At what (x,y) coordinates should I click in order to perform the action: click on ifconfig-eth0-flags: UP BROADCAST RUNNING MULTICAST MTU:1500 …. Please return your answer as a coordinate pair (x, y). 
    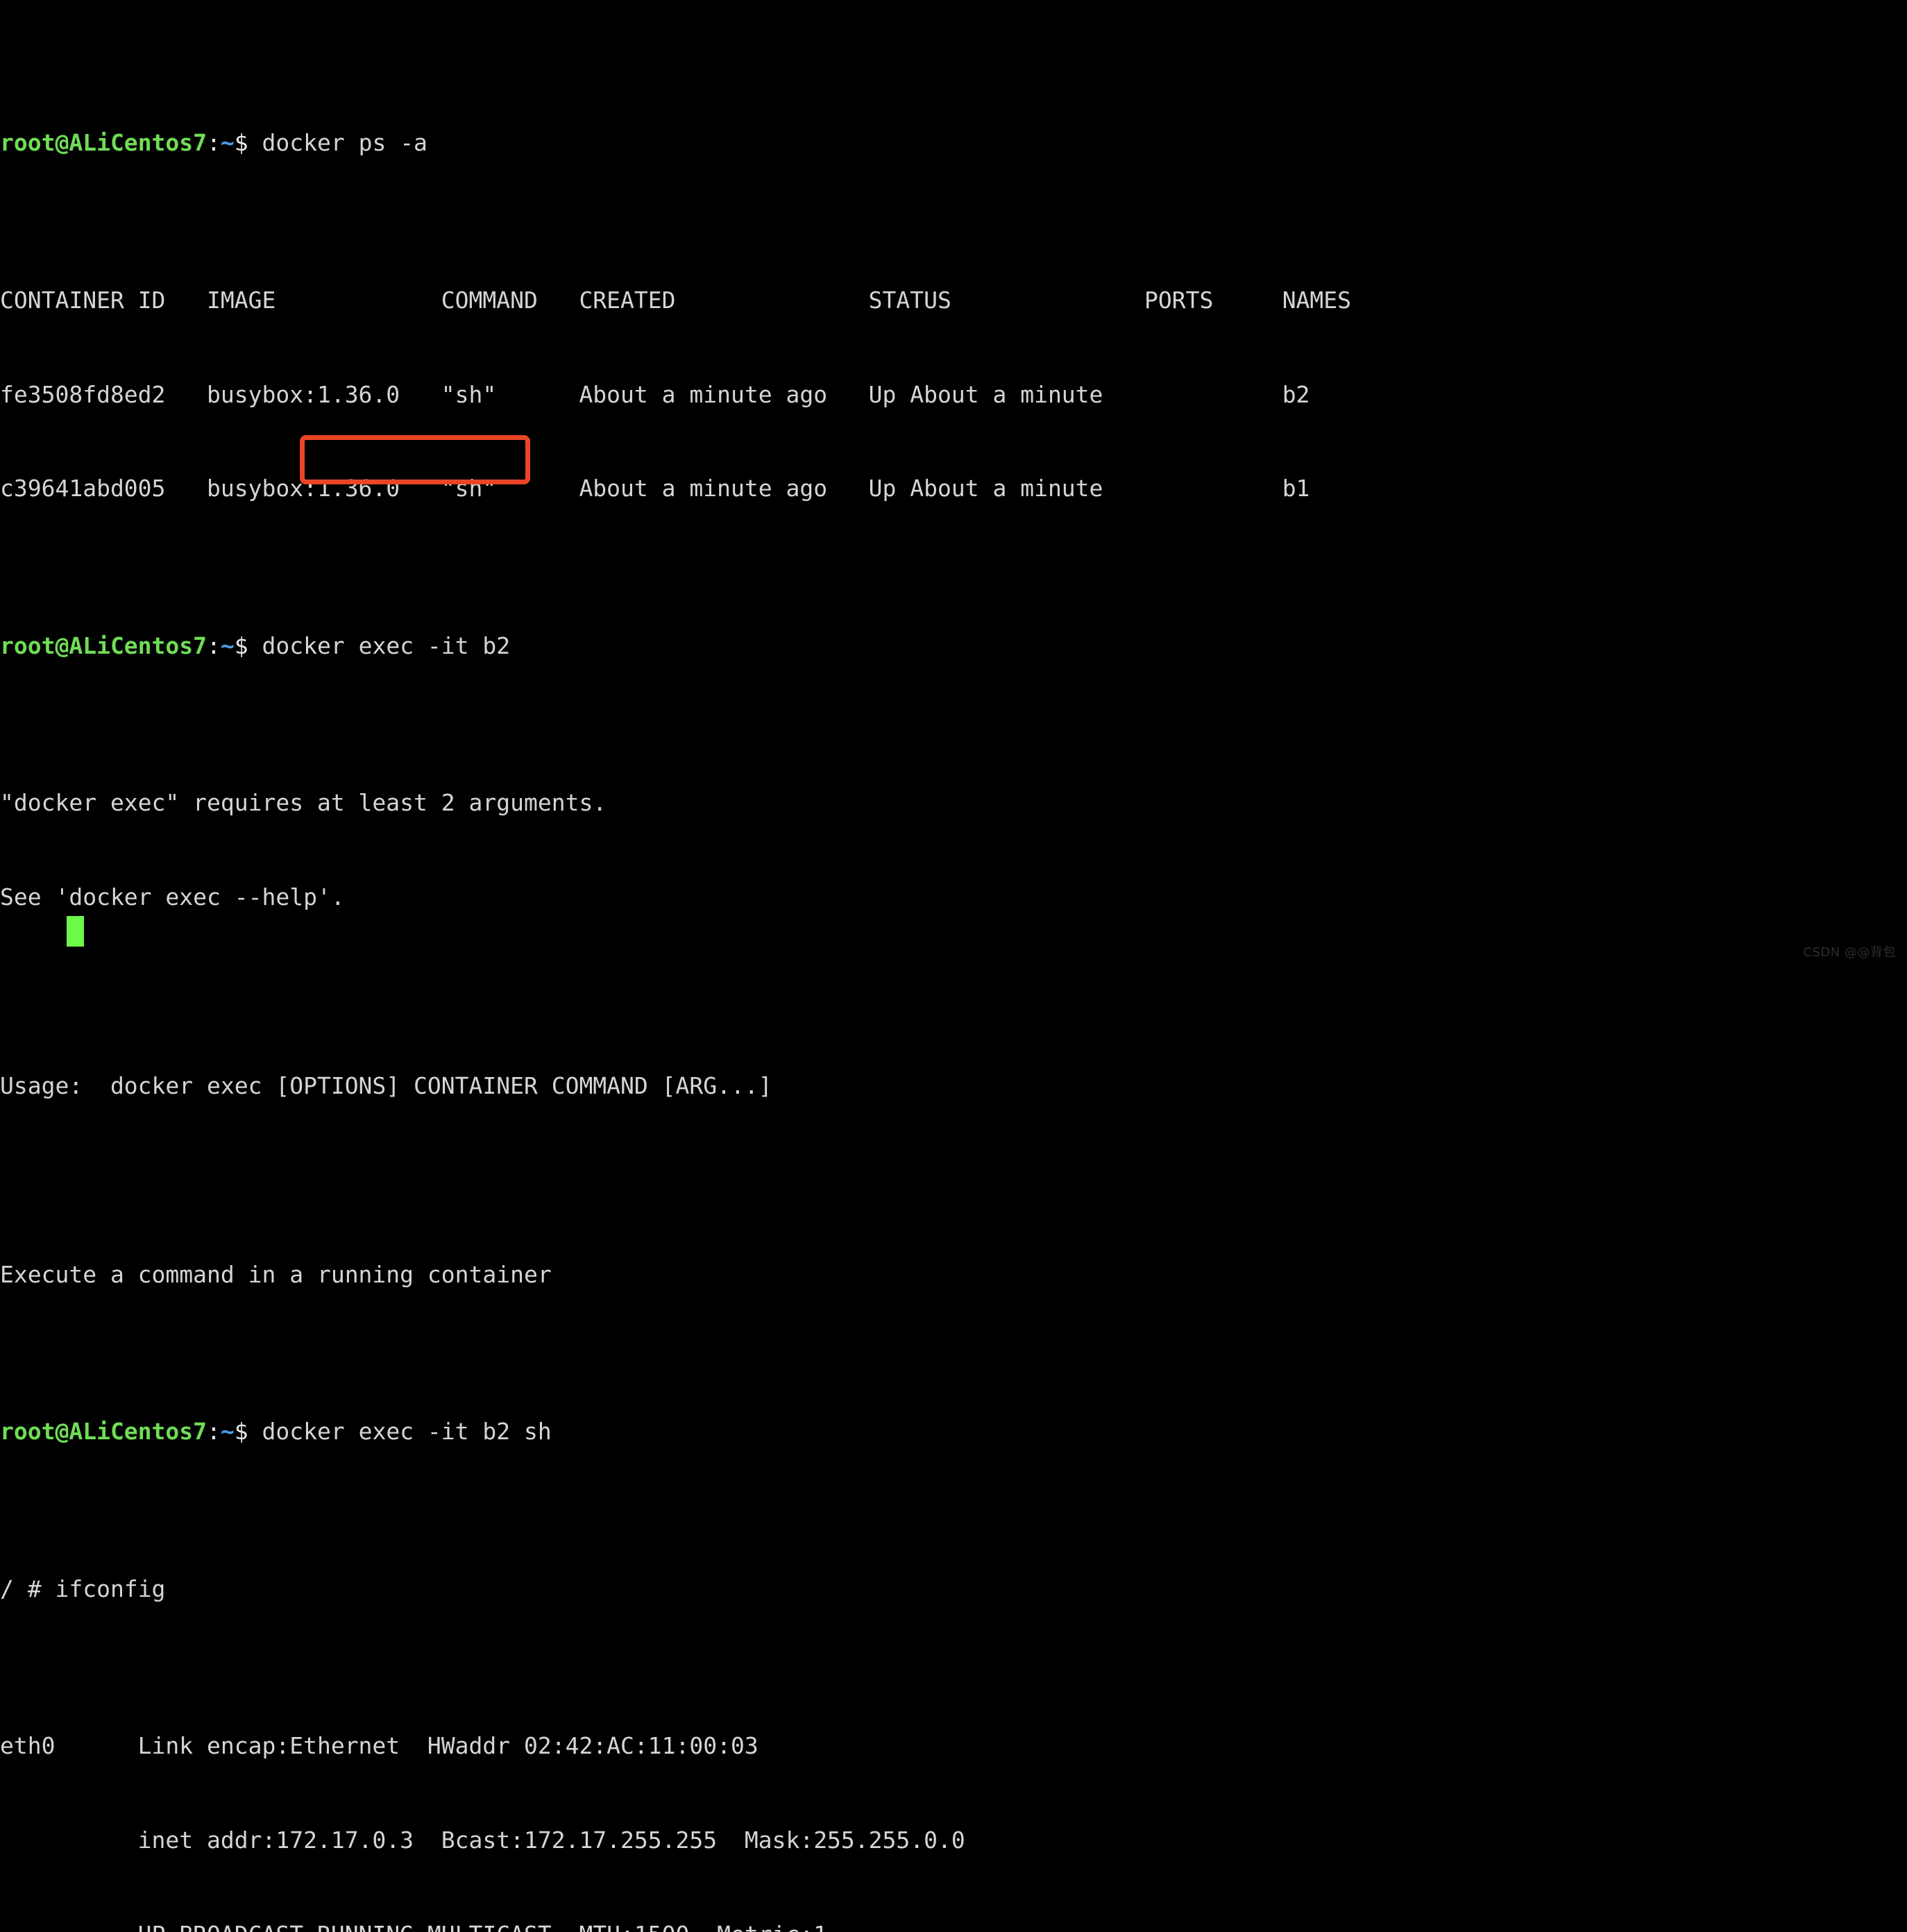
    Looking at the image, I should click on (953, 1925).